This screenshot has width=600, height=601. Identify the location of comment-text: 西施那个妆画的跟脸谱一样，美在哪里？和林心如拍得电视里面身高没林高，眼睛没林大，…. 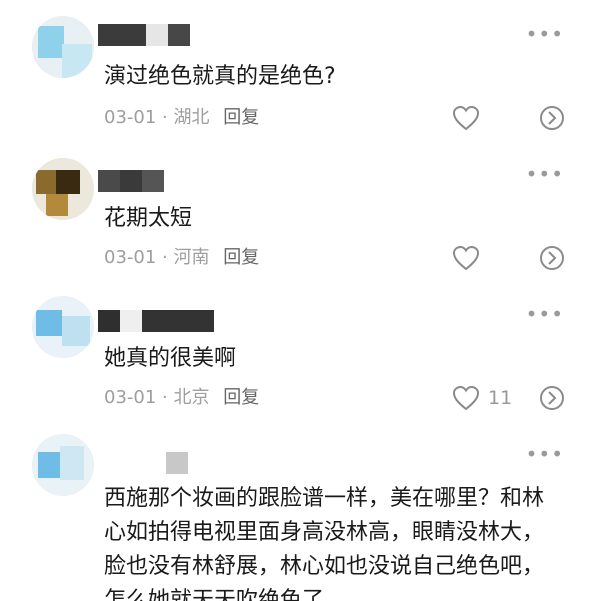
(324, 543).